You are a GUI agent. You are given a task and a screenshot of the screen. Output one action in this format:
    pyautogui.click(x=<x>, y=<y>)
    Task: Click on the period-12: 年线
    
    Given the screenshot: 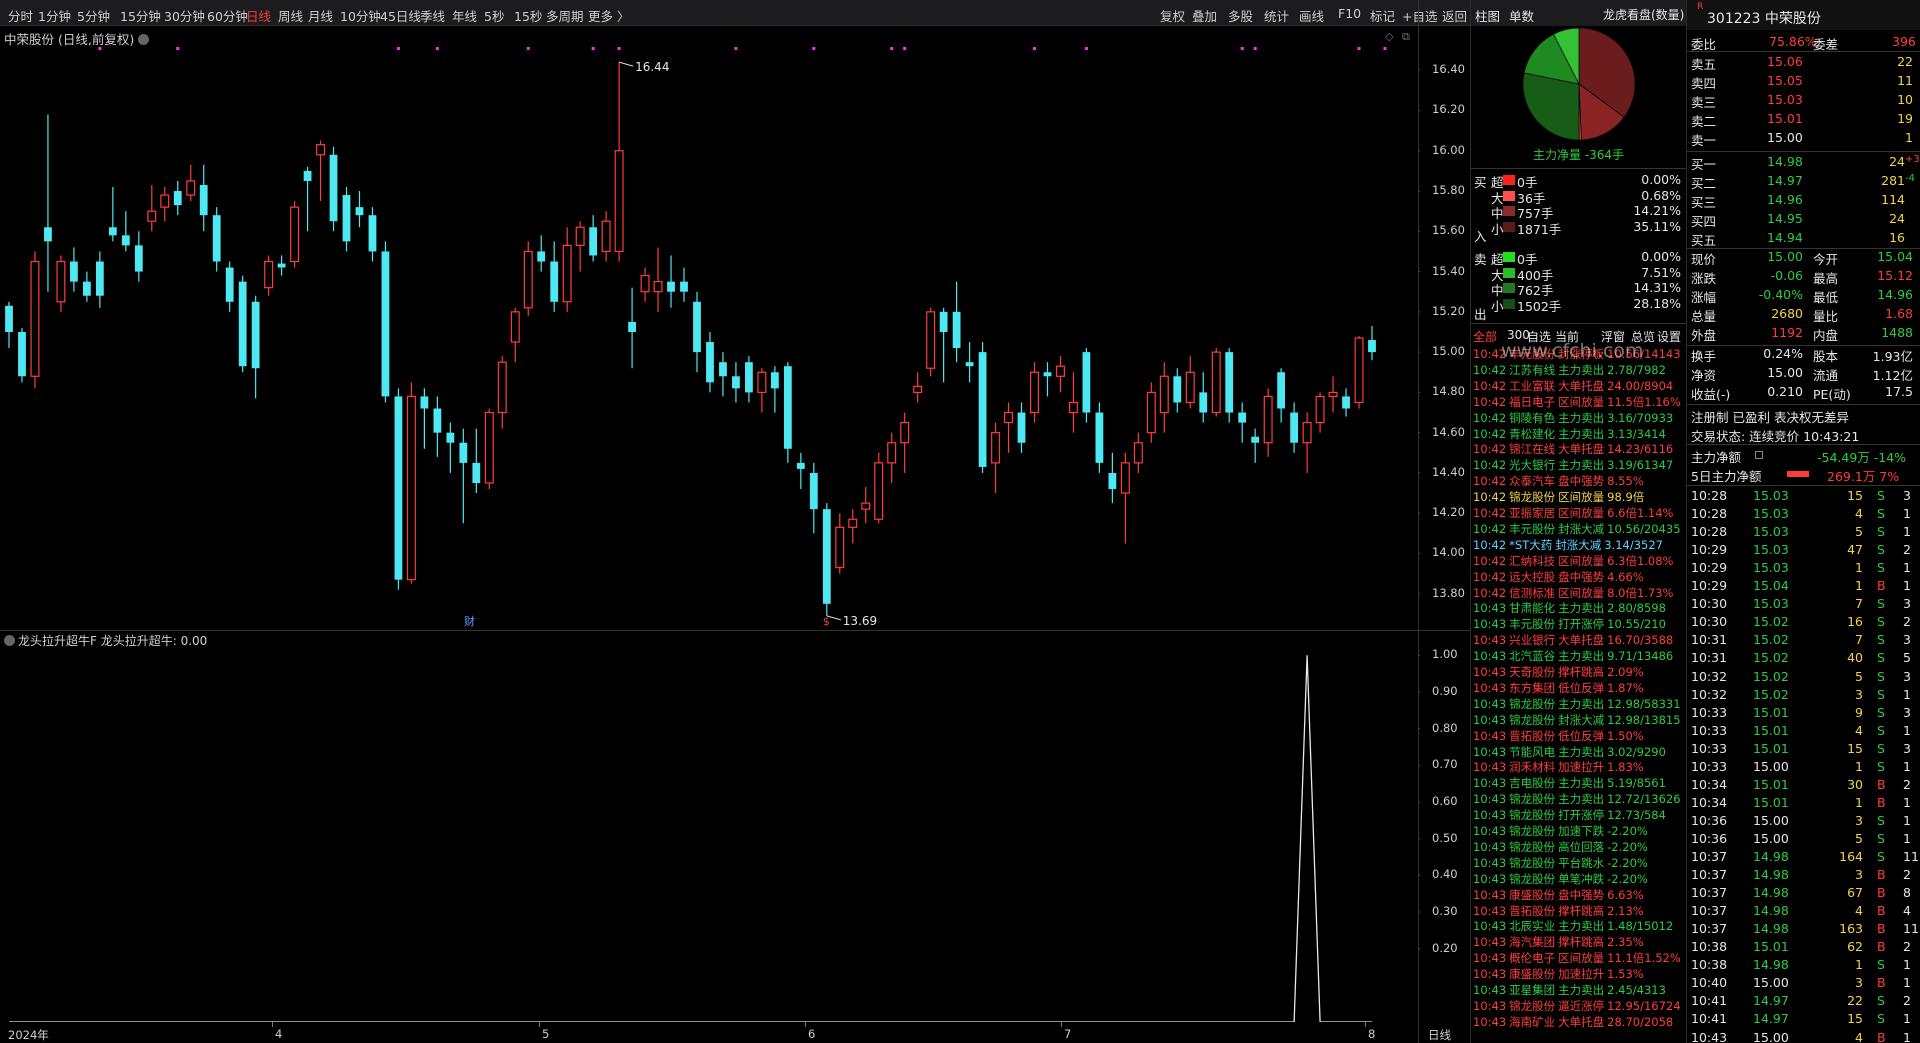 What is the action you would take?
    pyautogui.click(x=464, y=15)
    